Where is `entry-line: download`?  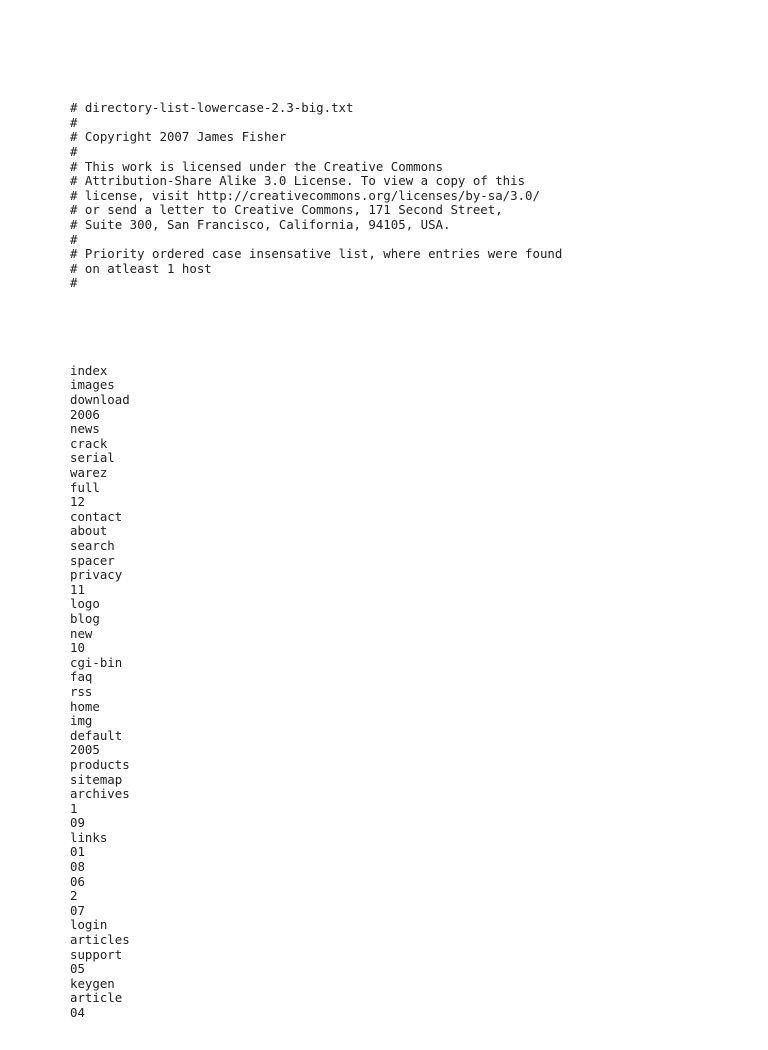 entry-line: download is located at coordinates (100, 400).